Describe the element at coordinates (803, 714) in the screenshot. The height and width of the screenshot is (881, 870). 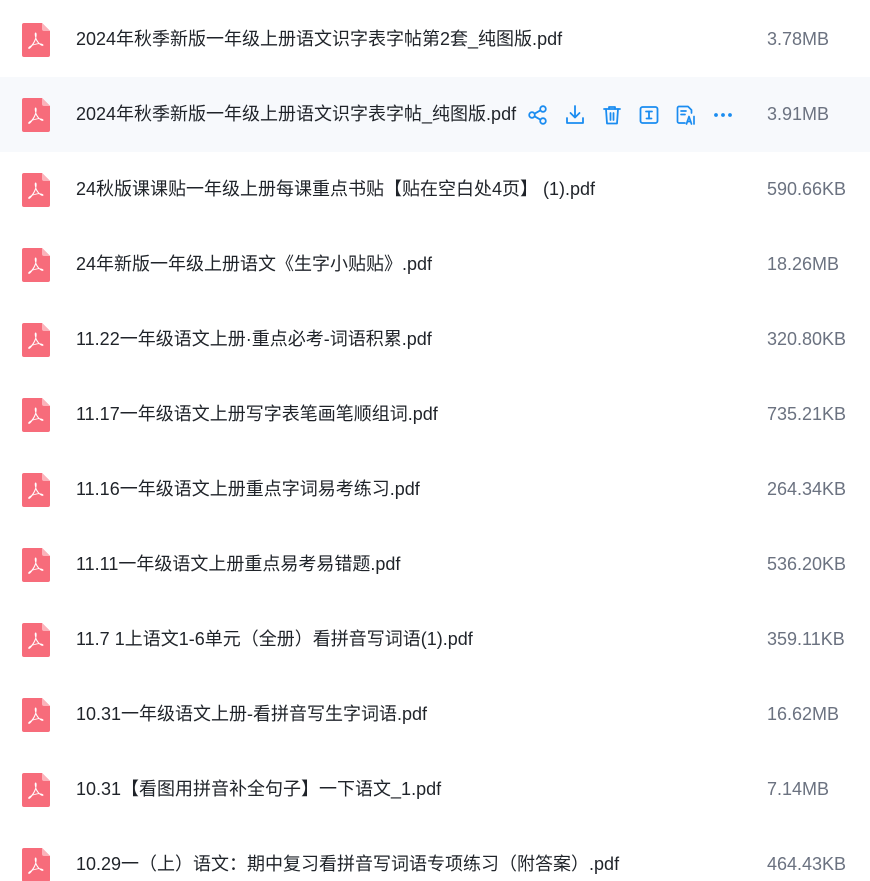
I see `file-size: 16.62MB` at that location.